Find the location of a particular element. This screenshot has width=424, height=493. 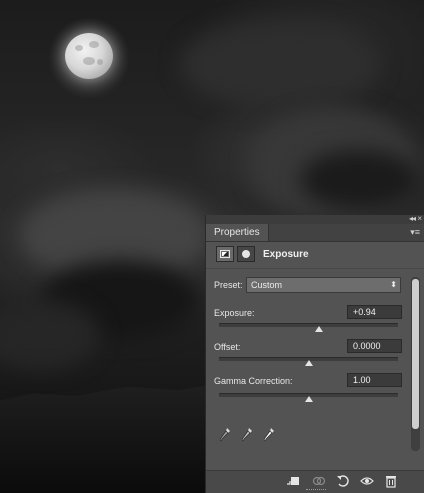

offset-label: Offset: is located at coordinates (227, 347).